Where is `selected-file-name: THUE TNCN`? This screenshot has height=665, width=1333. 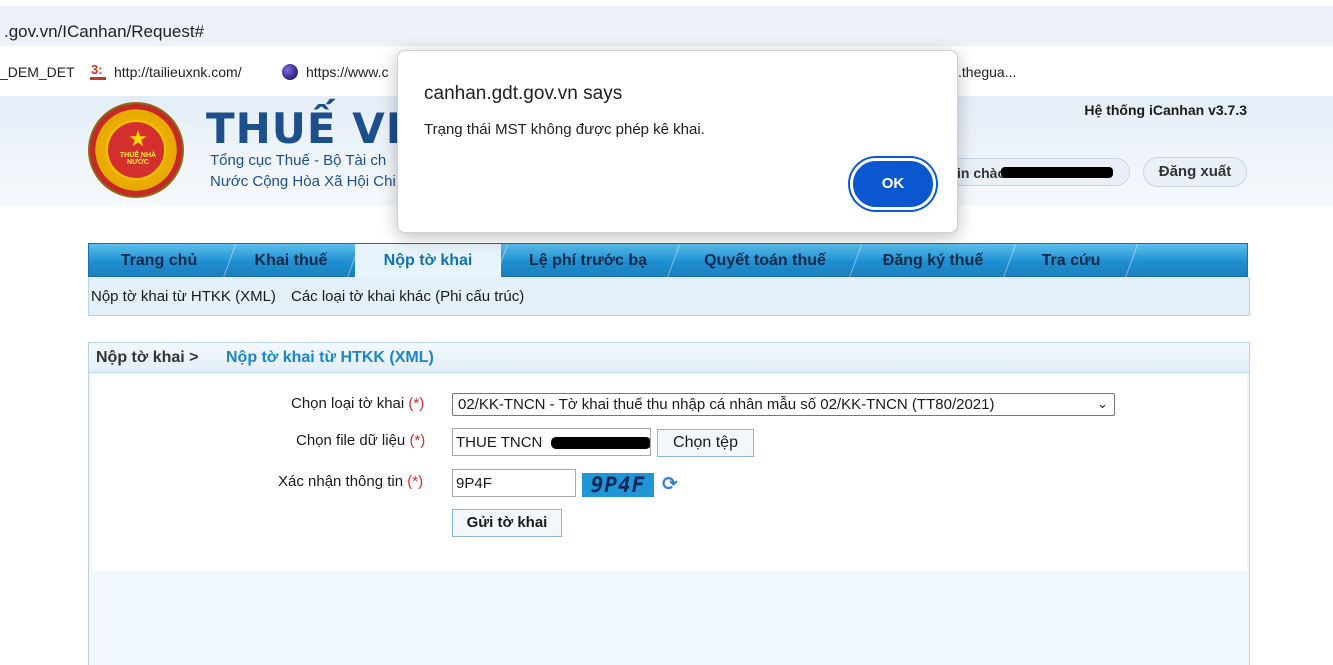 selected-file-name: THUE TNCN is located at coordinates (551, 442).